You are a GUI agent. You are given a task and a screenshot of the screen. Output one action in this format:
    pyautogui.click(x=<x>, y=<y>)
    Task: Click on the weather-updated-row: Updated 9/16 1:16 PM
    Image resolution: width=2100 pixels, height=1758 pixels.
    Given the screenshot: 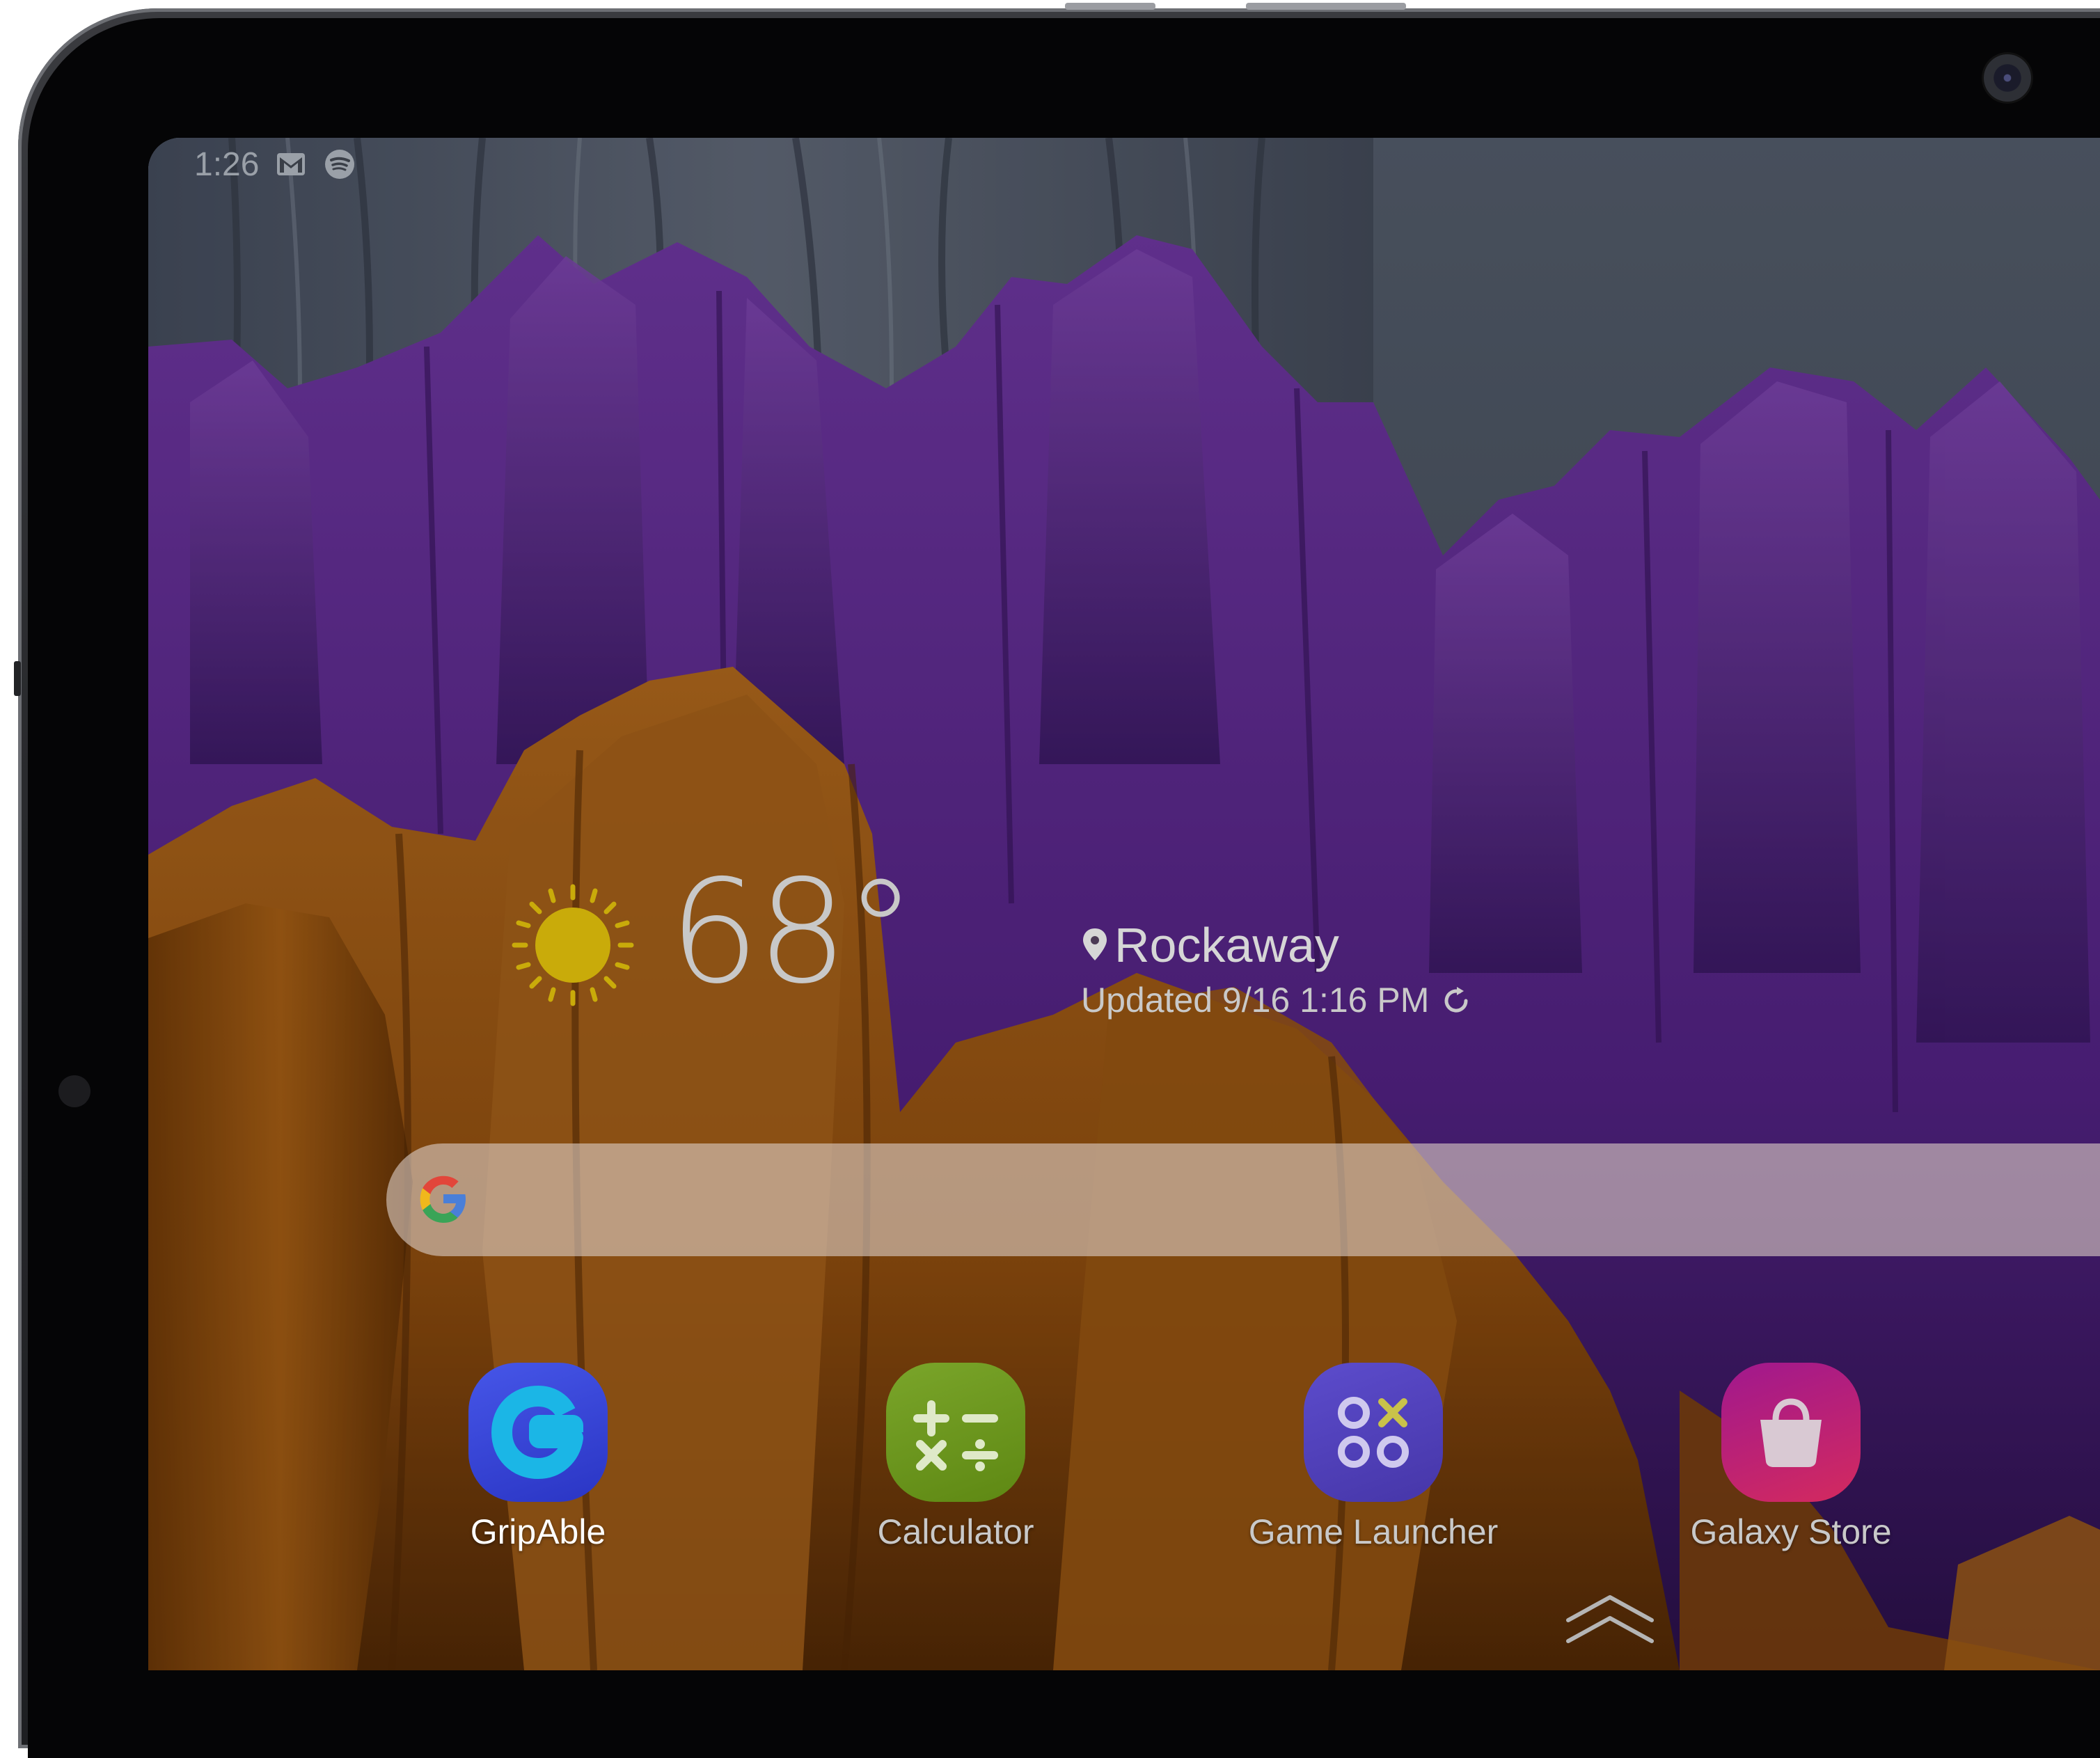 What is the action you would take?
    pyautogui.click(x=1277, y=1000)
    